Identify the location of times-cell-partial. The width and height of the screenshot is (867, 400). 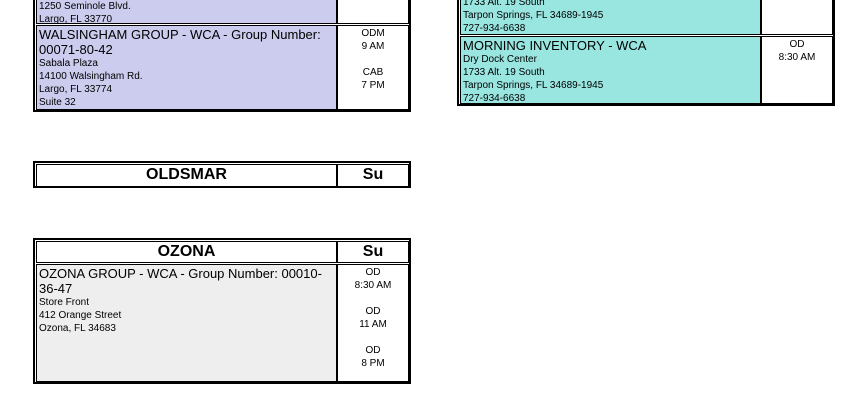
(373, 12).